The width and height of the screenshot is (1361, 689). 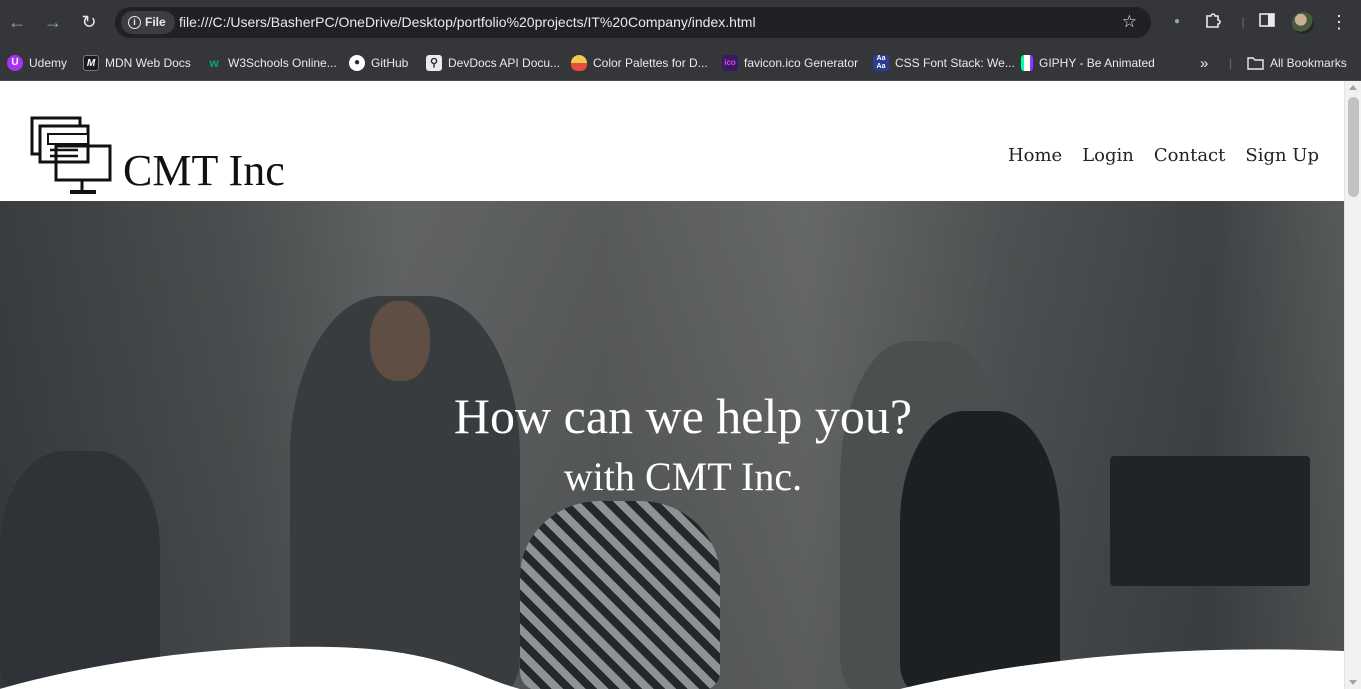 I want to click on extensions-puzzle-icon, so click(x=1213, y=23).